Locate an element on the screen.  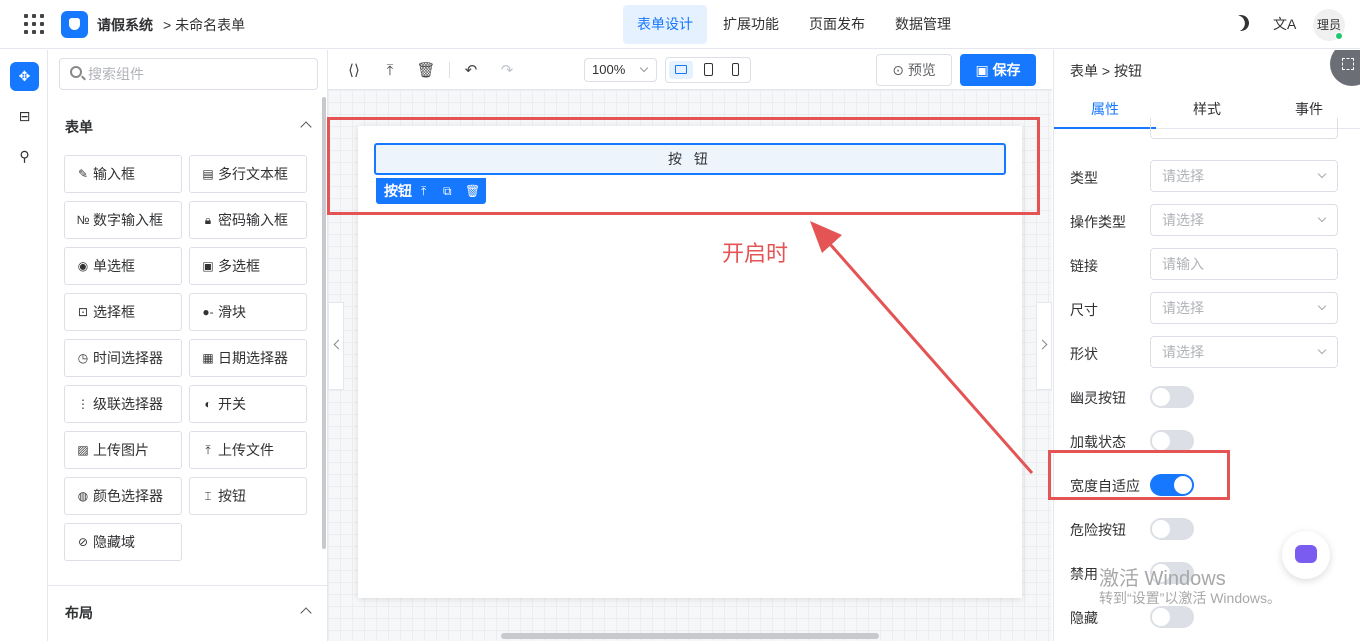
radio-icon: ◉ is located at coordinates (83, 266).